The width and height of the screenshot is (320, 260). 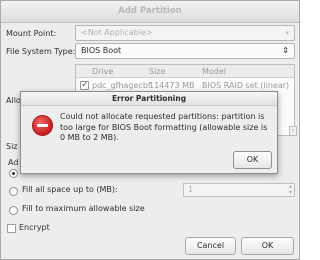 I want to click on fill-up-to-radio, so click(x=13, y=191).